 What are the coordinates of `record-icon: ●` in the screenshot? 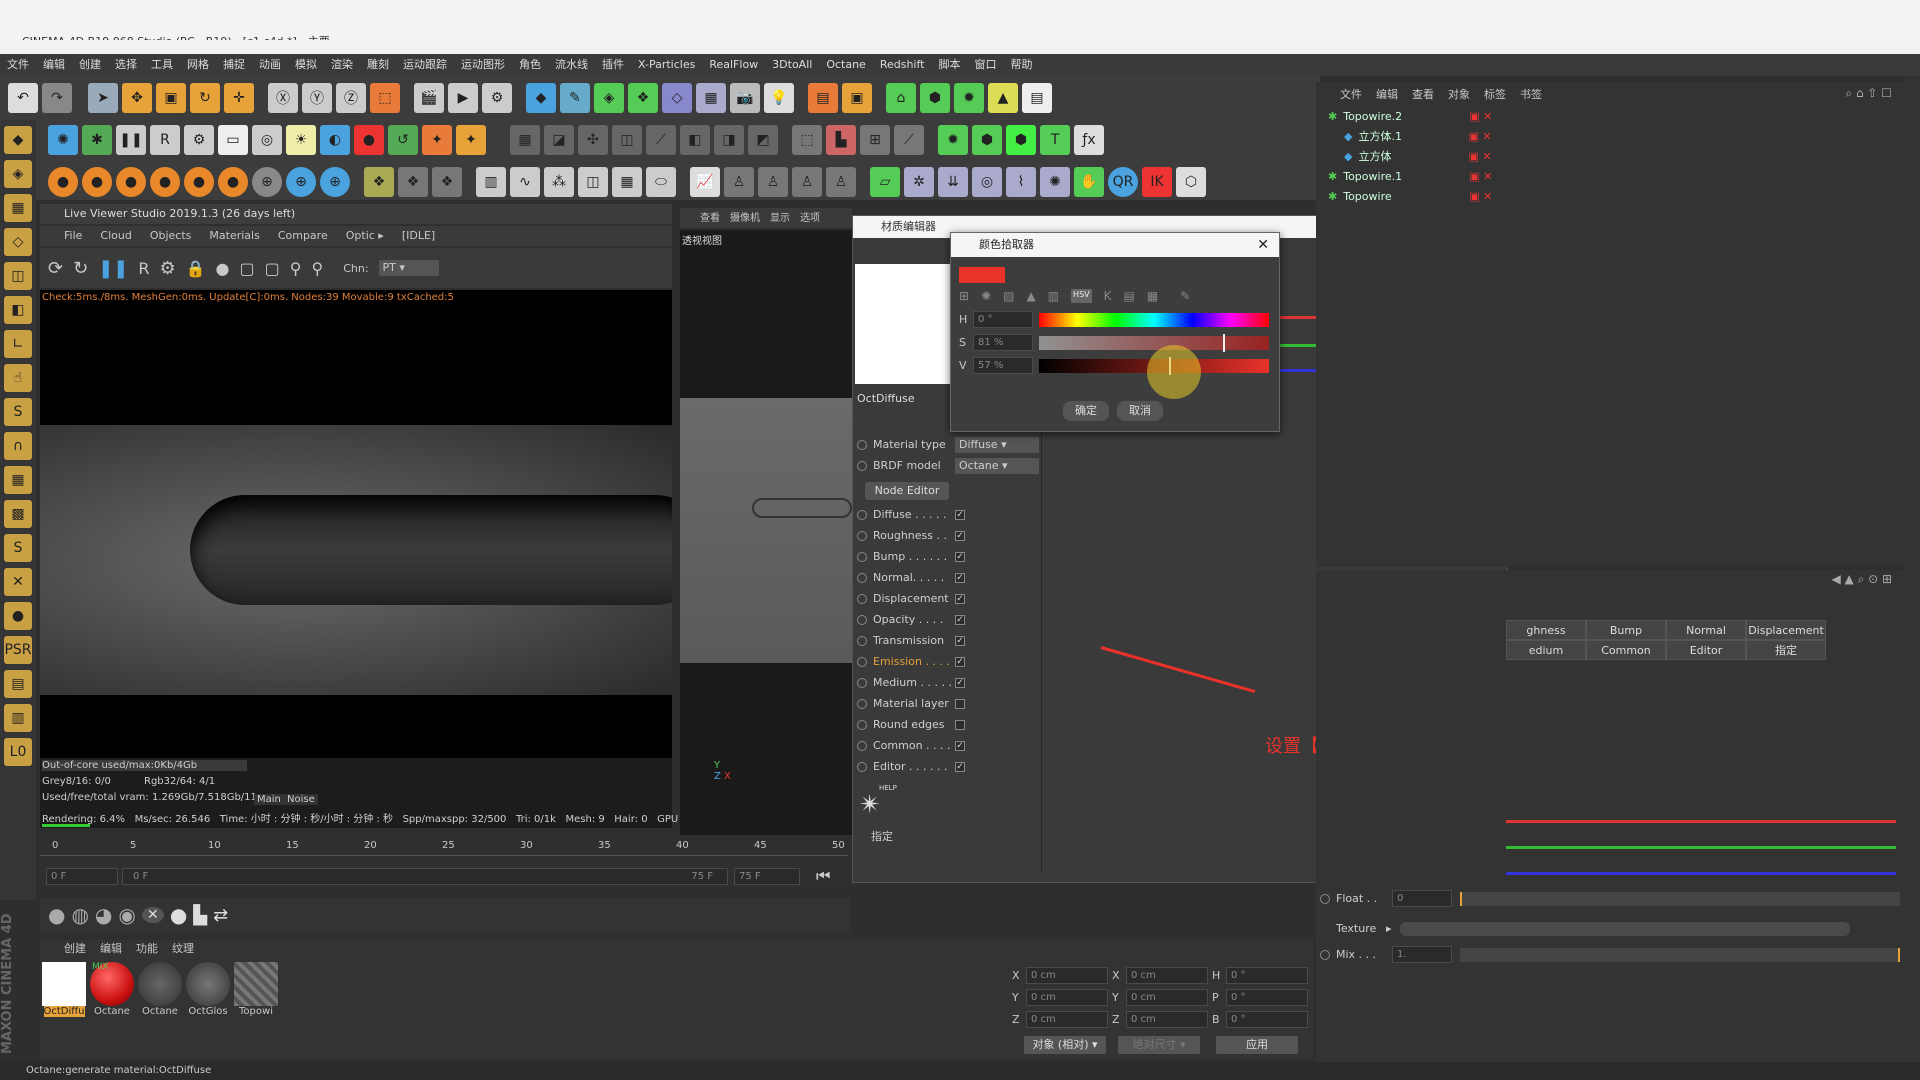 It's located at (369, 140).